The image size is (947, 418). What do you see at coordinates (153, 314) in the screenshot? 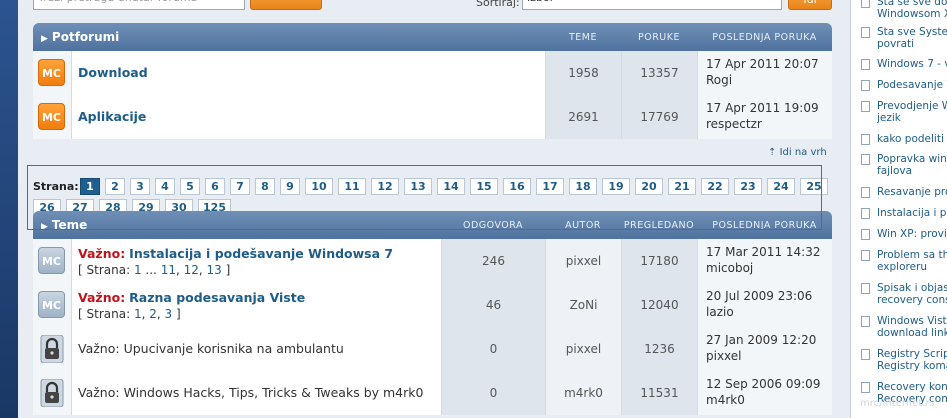
I see `topic-page-link: 2` at bounding box center [153, 314].